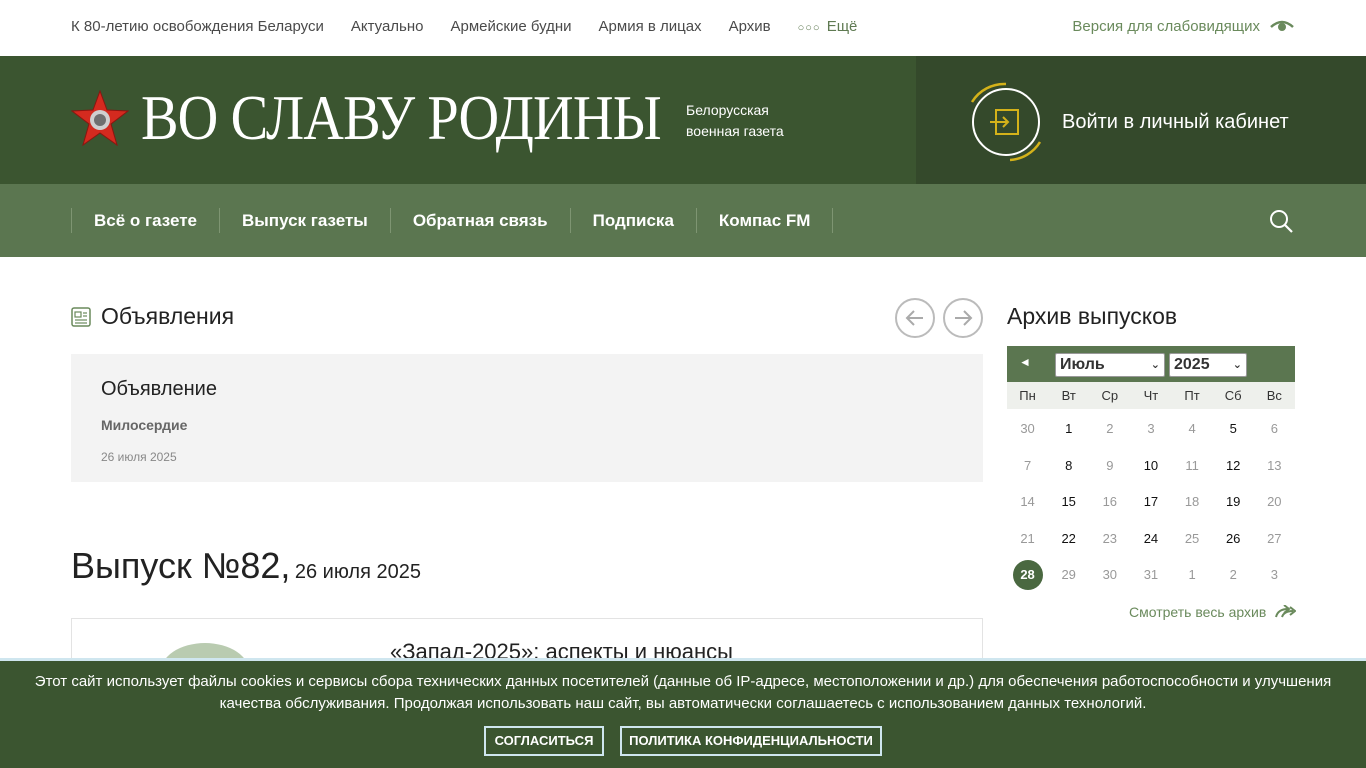 Image resolution: width=1366 pixels, height=768 pixels. Describe the element at coordinates (1110, 465) in the screenshot. I see `calendar-day-label: 9` at that location.